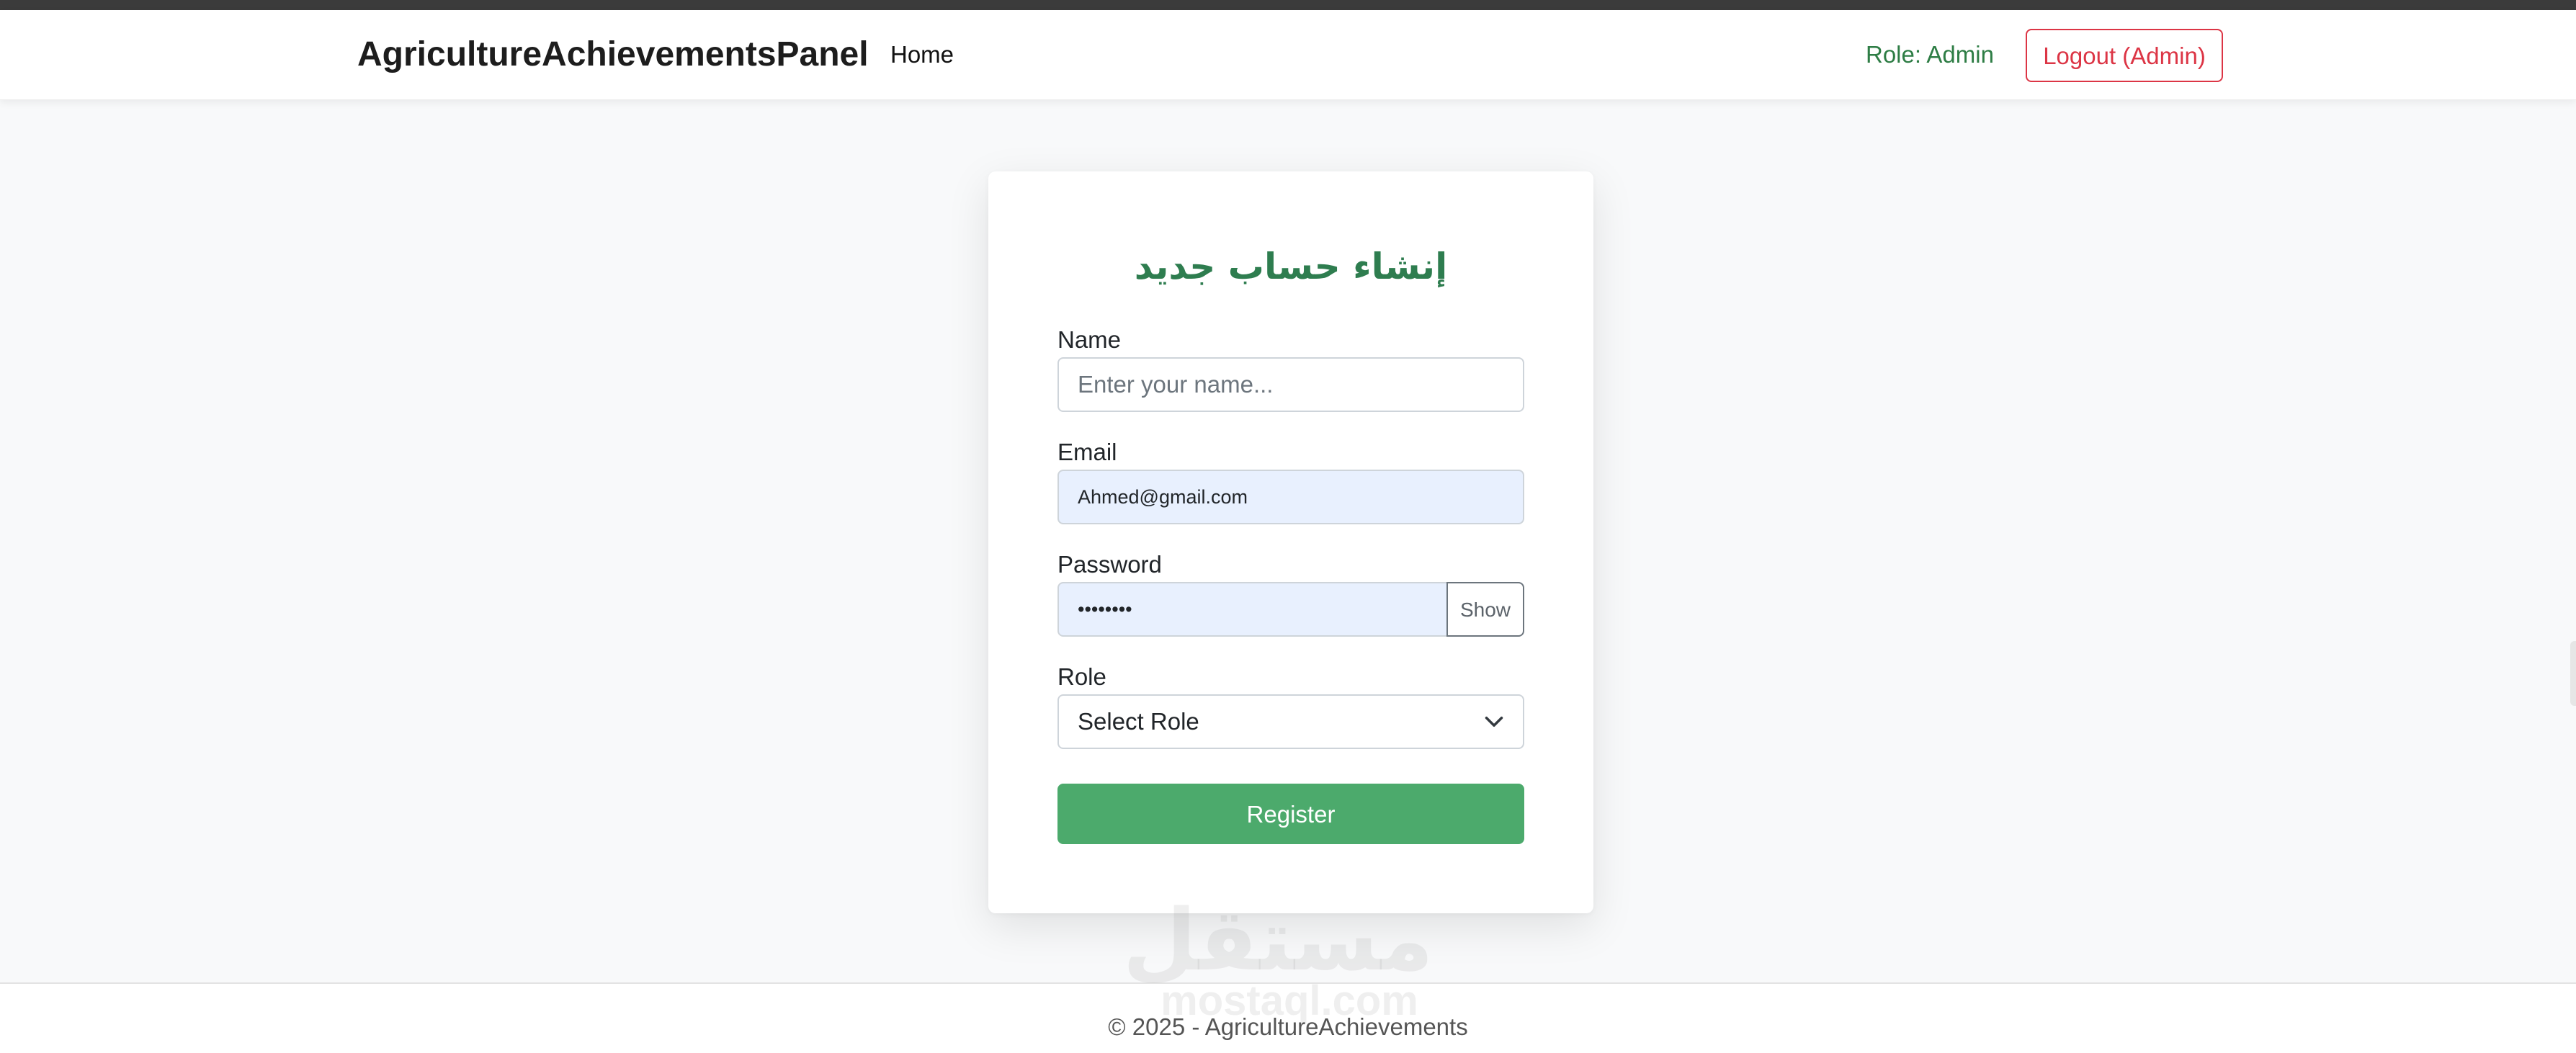 The image size is (2576, 1053). Describe the element at coordinates (1253, 609) in the screenshot. I see `password-input` at that location.